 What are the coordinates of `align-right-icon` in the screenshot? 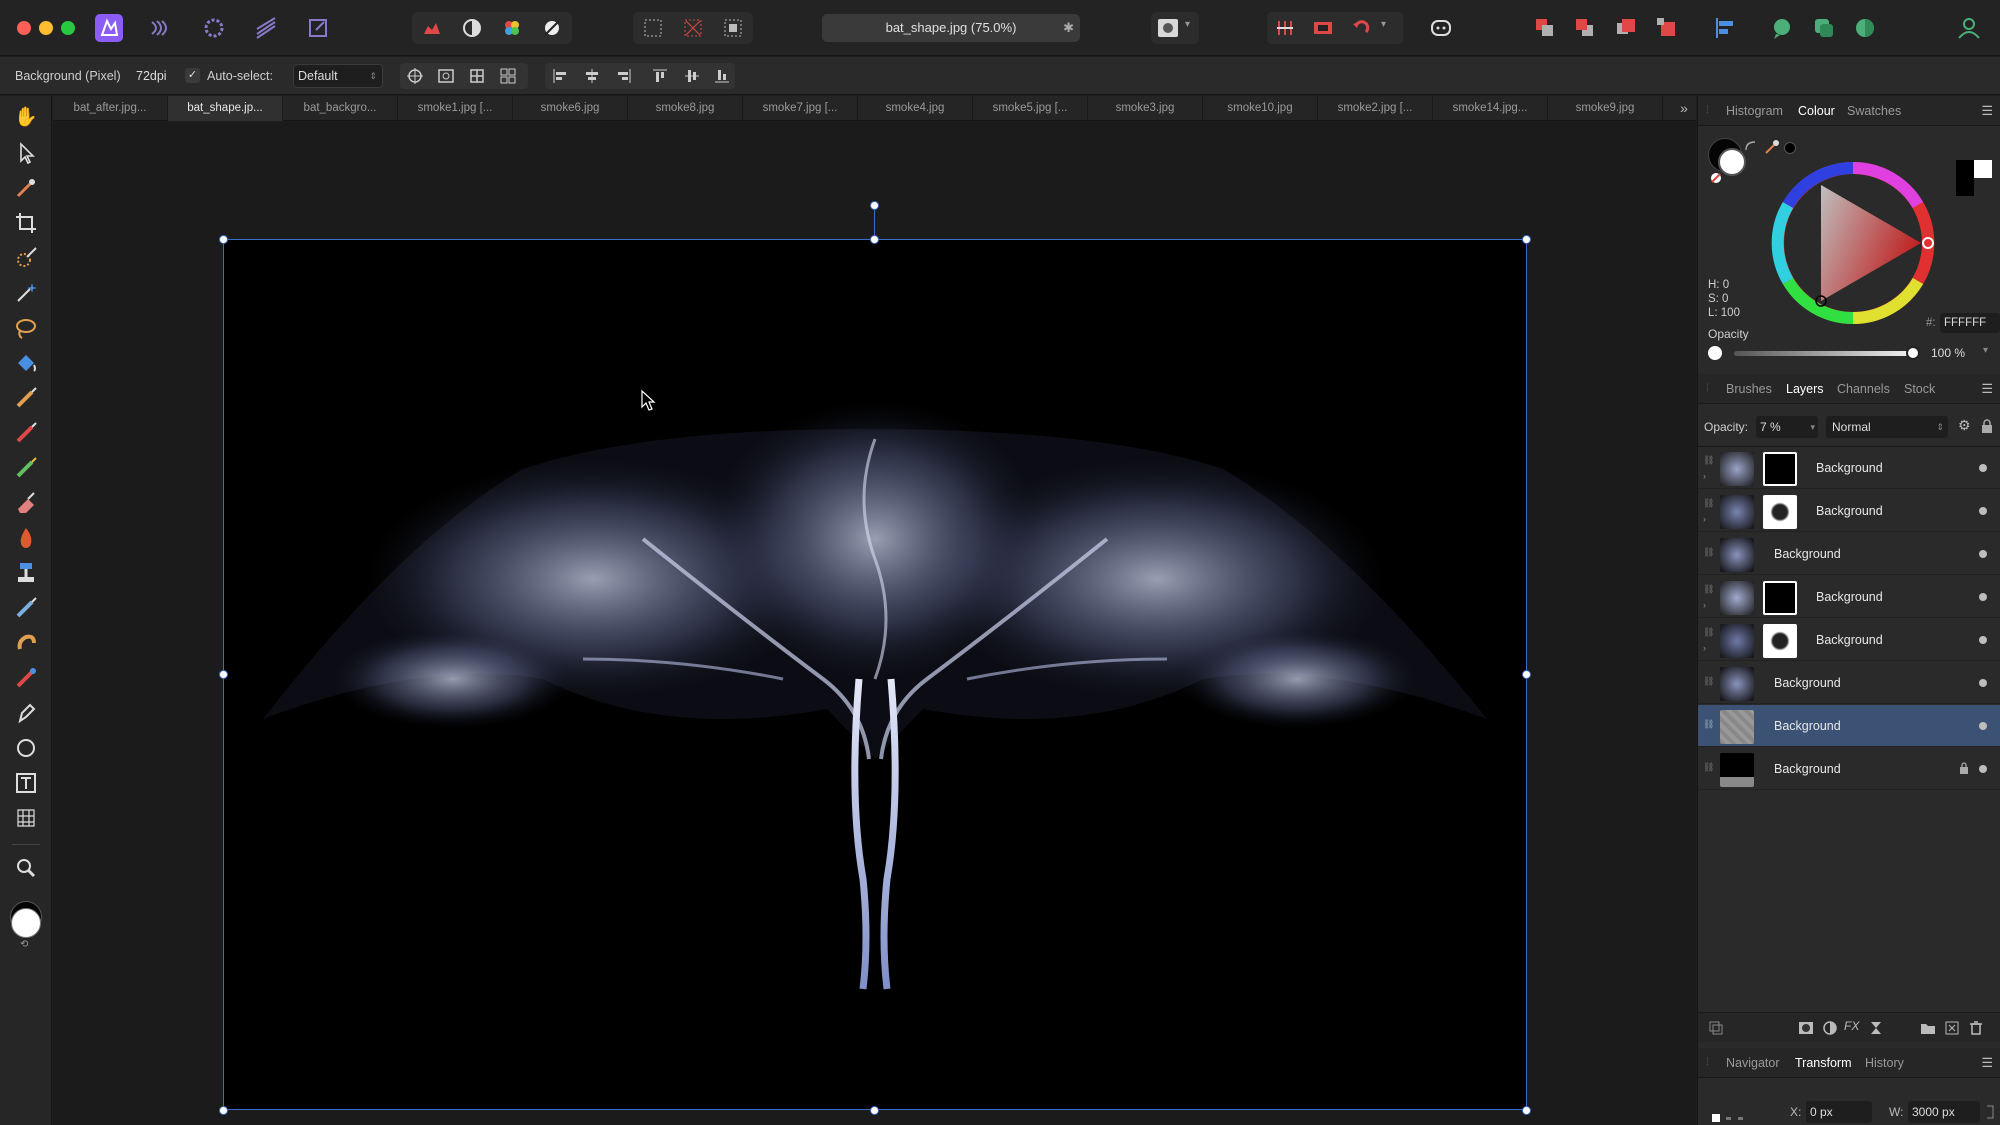 It's located at (624, 76).